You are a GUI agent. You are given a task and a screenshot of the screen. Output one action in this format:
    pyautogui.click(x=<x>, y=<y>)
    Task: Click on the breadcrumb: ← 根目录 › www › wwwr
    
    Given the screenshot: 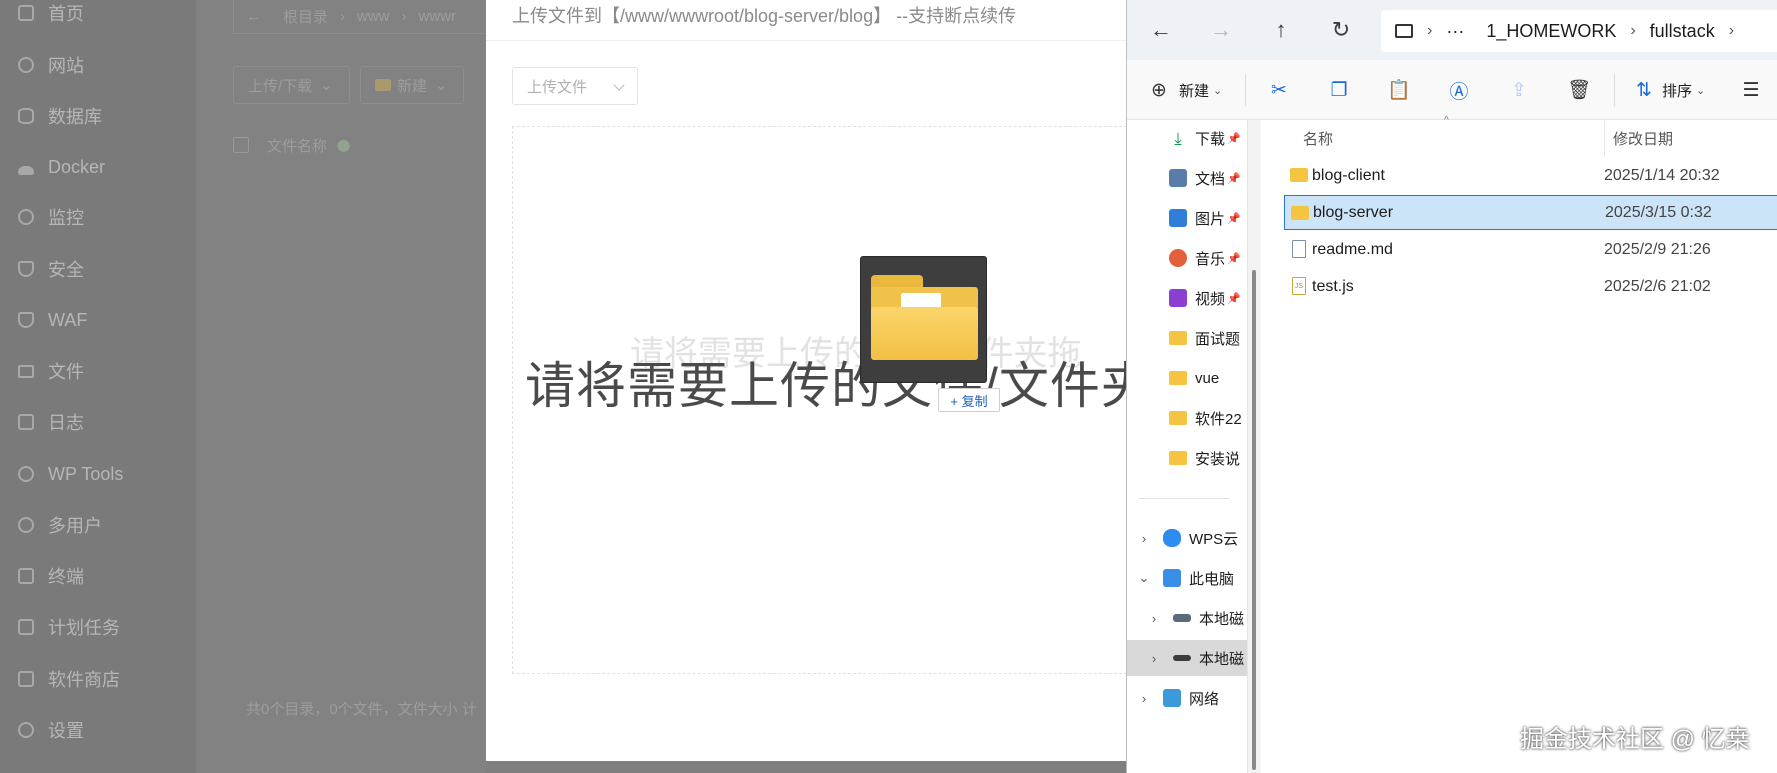 What is the action you would take?
    pyautogui.click(x=363, y=17)
    